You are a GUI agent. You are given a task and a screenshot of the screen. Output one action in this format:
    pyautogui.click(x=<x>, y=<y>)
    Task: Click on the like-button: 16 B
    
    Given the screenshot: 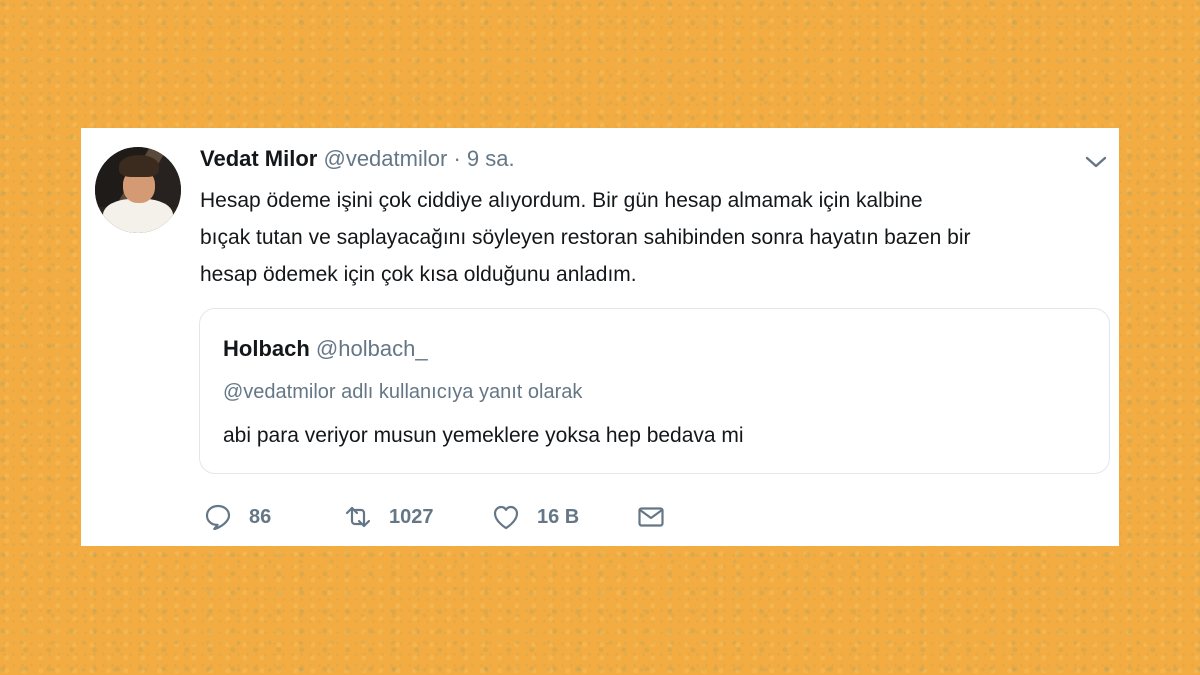 What is the action you would take?
    pyautogui.click(x=535, y=517)
    